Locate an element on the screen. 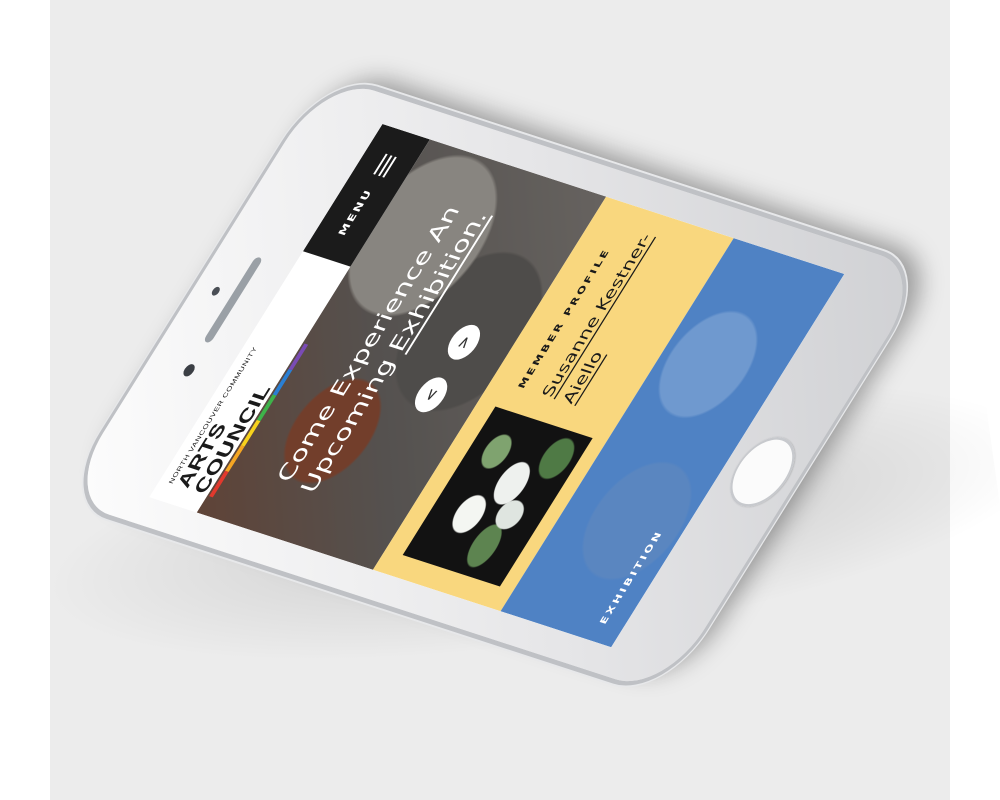  slider-next-button: > is located at coordinates (464, 342).